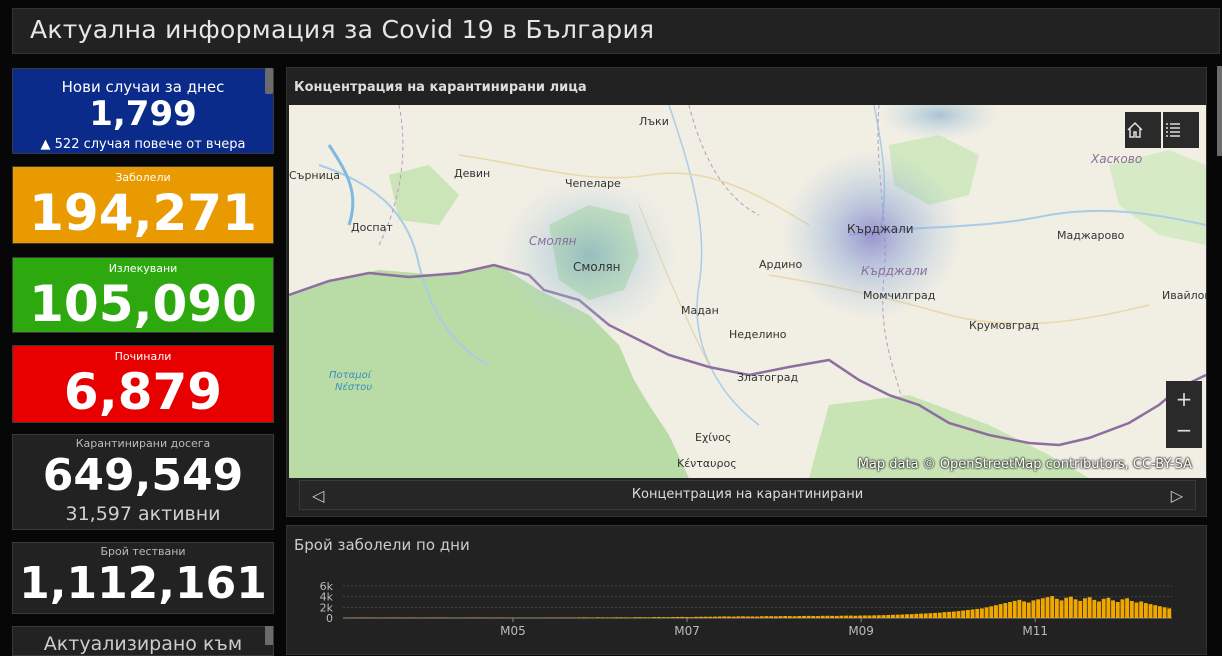  Describe the element at coordinates (1219, 111) in the screenshot. I see `page-scrollbar` at that location.